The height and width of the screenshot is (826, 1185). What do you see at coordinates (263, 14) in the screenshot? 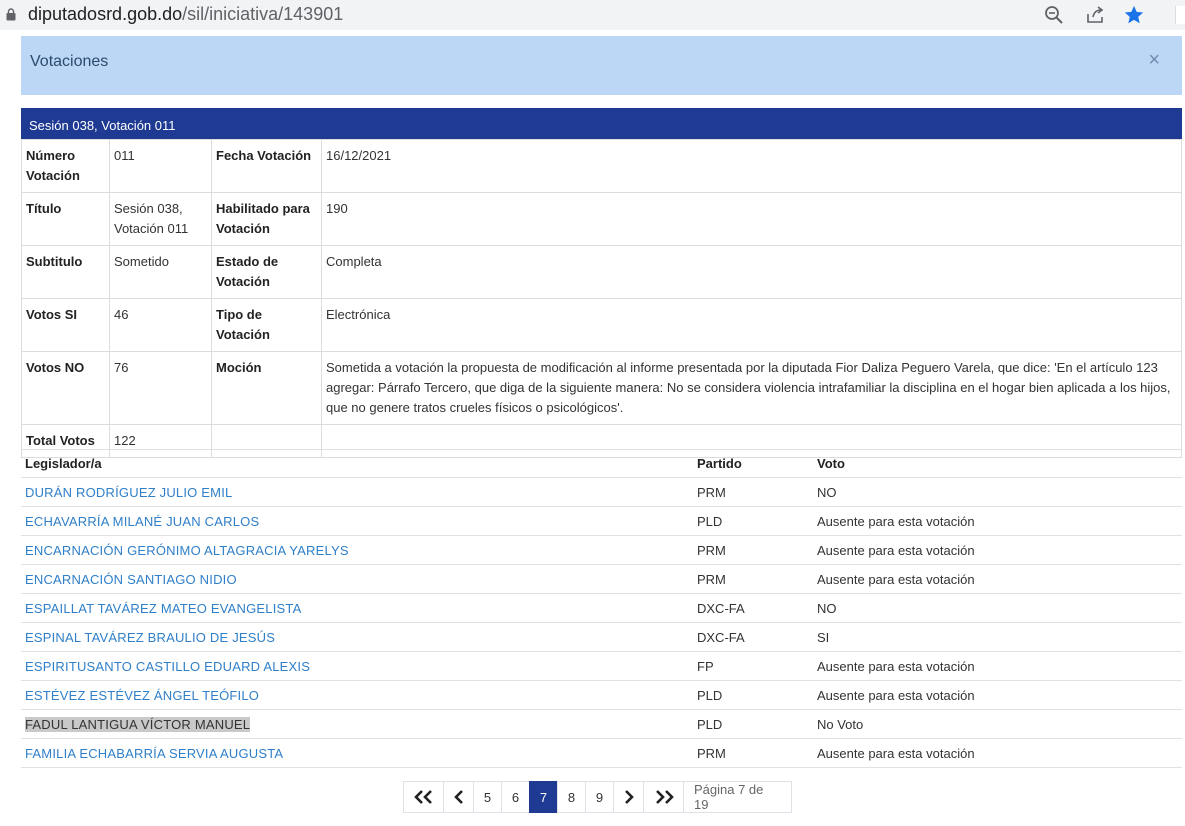
I see `url-path: /sil/iniciativa/143901` at bounding box center [263, 14].